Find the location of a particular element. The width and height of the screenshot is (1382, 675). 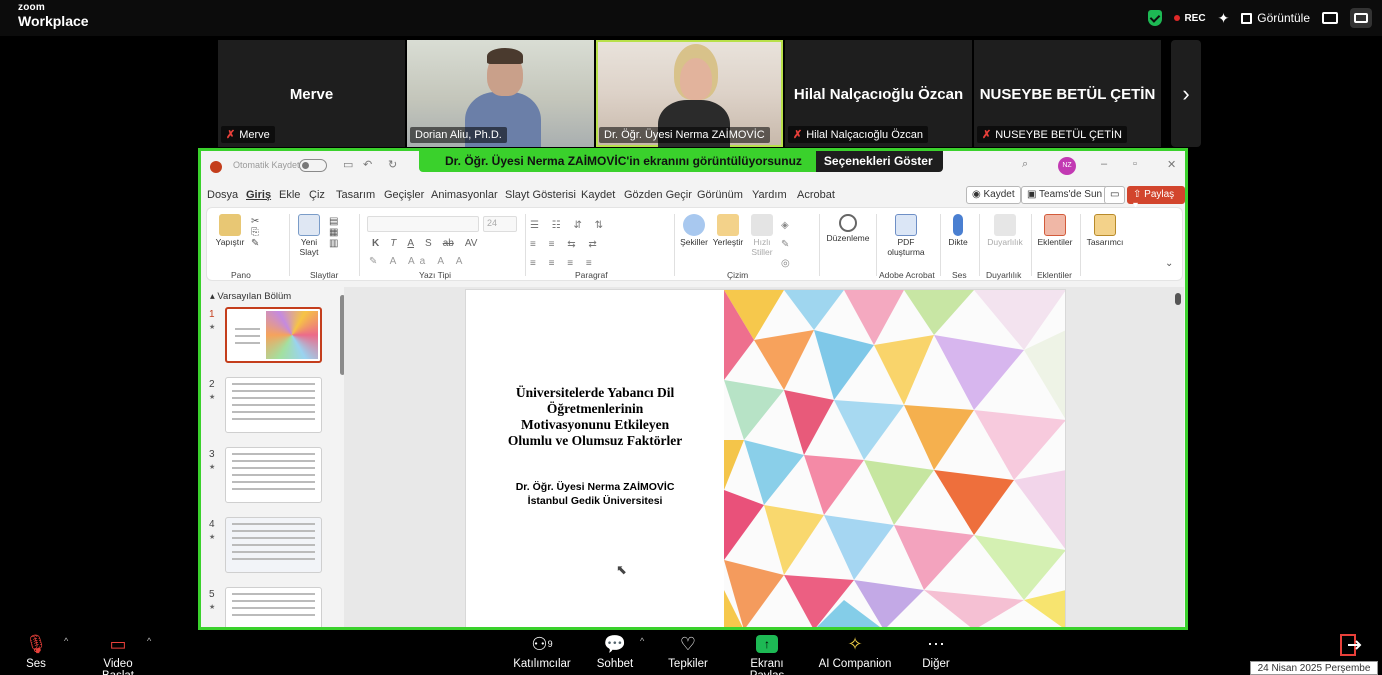

pip-icon is located at coordinates (1330, 18).